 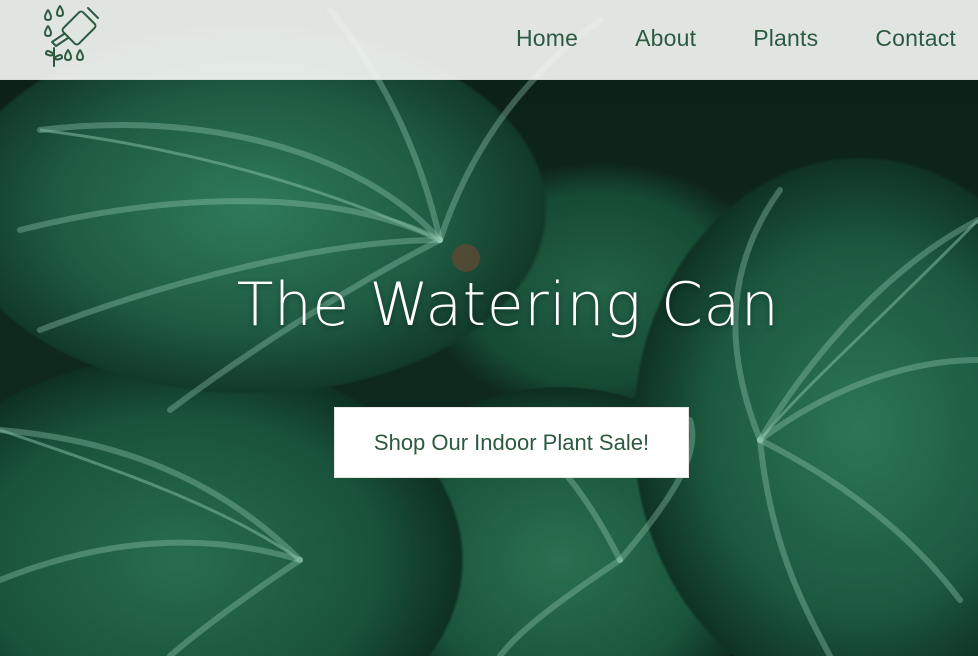 What do you see at coordinates (489, 40) in the screenshot?
I see `site-header: Home About Plants Contact` at bounding box center [489, 40].